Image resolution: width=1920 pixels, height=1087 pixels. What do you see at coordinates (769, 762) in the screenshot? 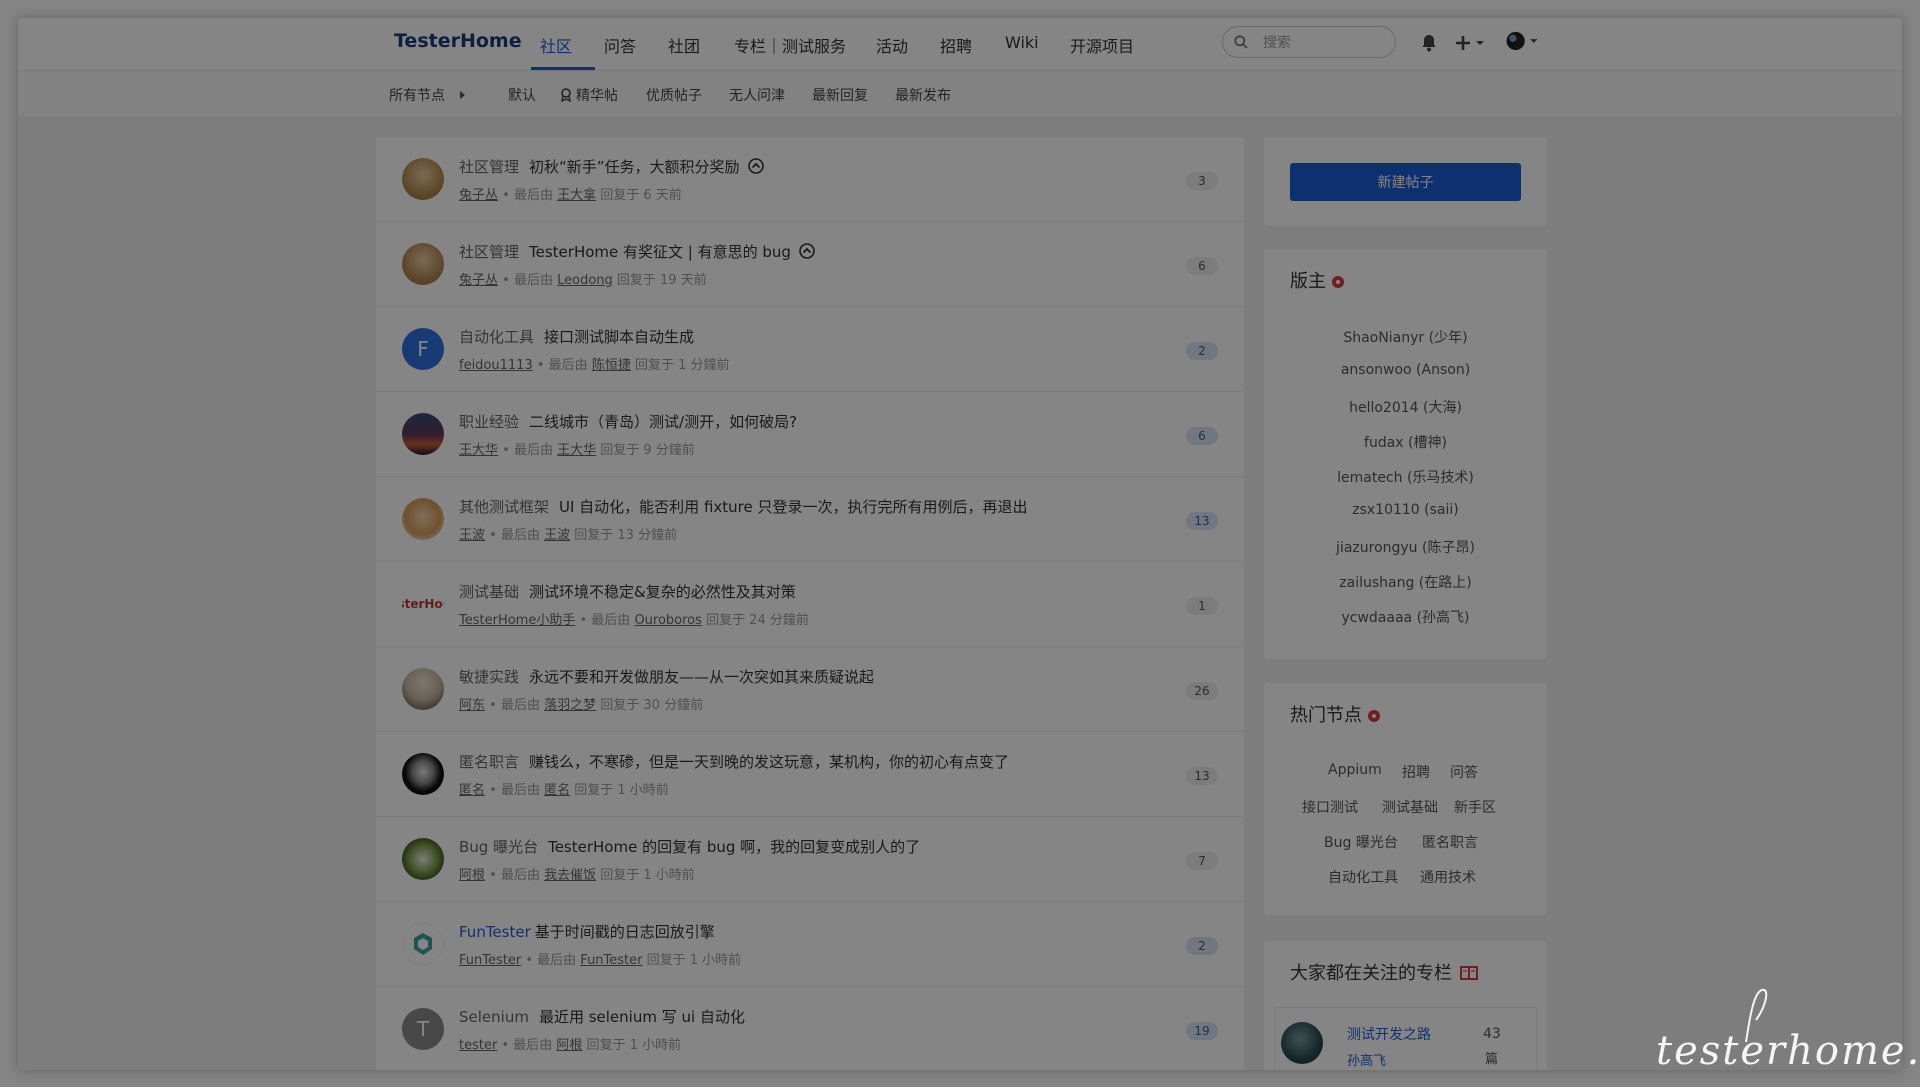
I see `topic-title-text: 赚钱么，不寒碜，但是一天到晚的发这玩意，某机构，你的初心有点变了` at bounding box center [769, 762].